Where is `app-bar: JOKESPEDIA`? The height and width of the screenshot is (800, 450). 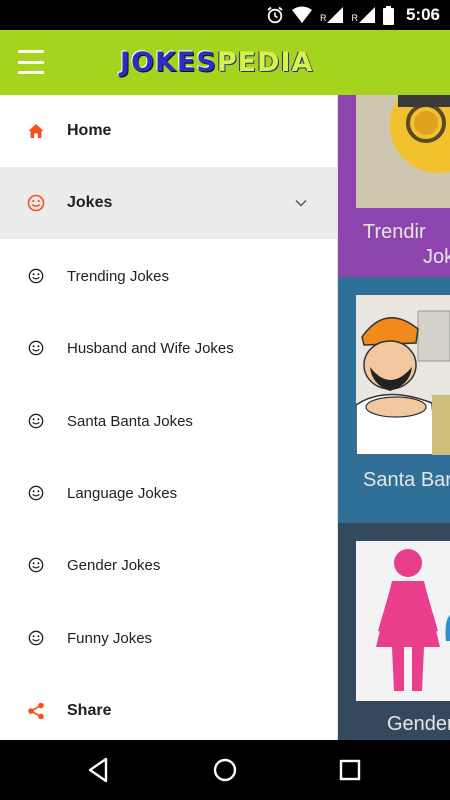 app-bar: JOKESPEDIA is located at coordinates (225, 62).